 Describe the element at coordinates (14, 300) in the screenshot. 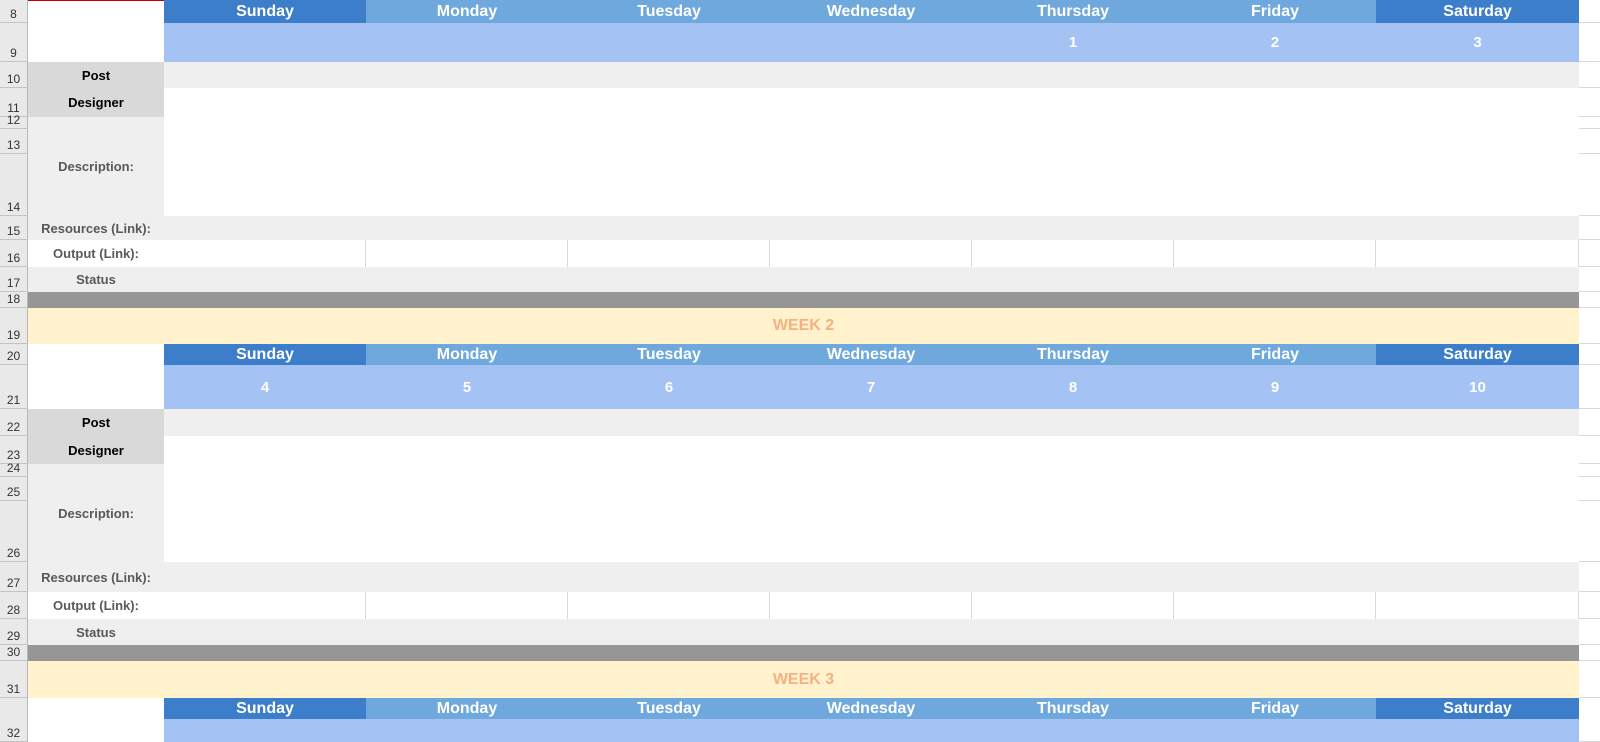

I see `row-header: 18` at that location.